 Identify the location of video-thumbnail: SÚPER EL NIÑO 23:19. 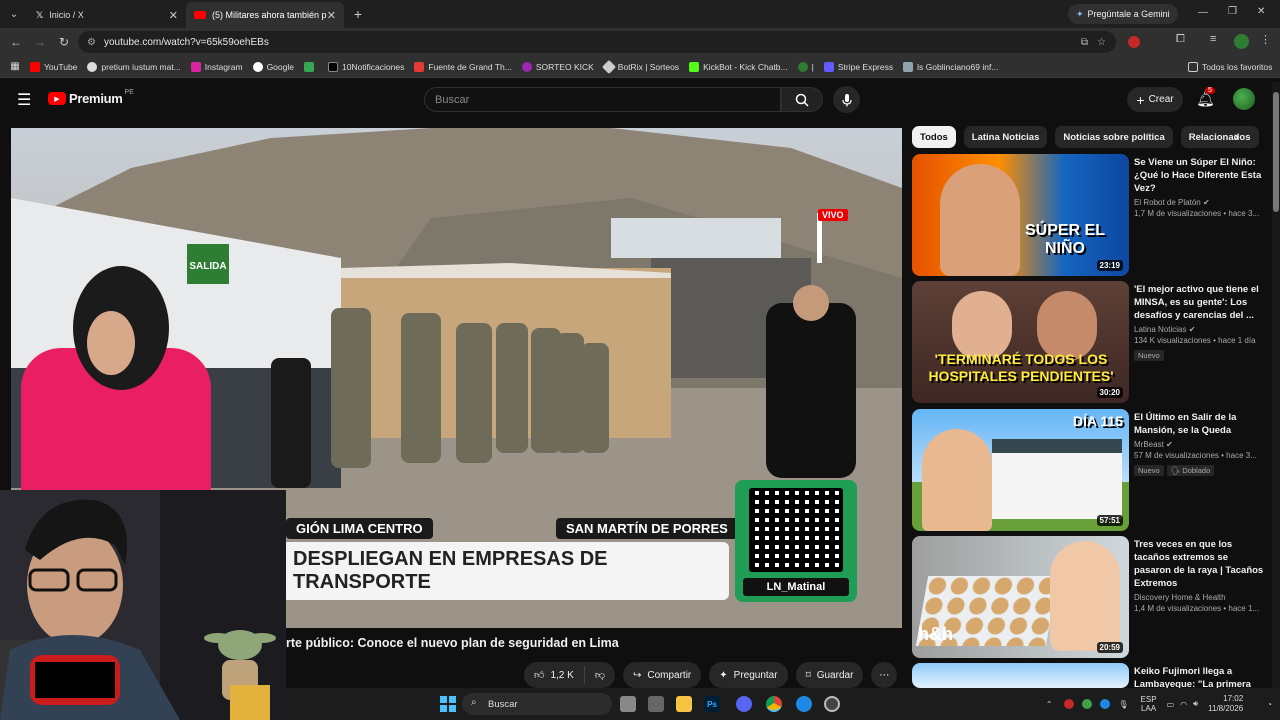
(1020, 215).